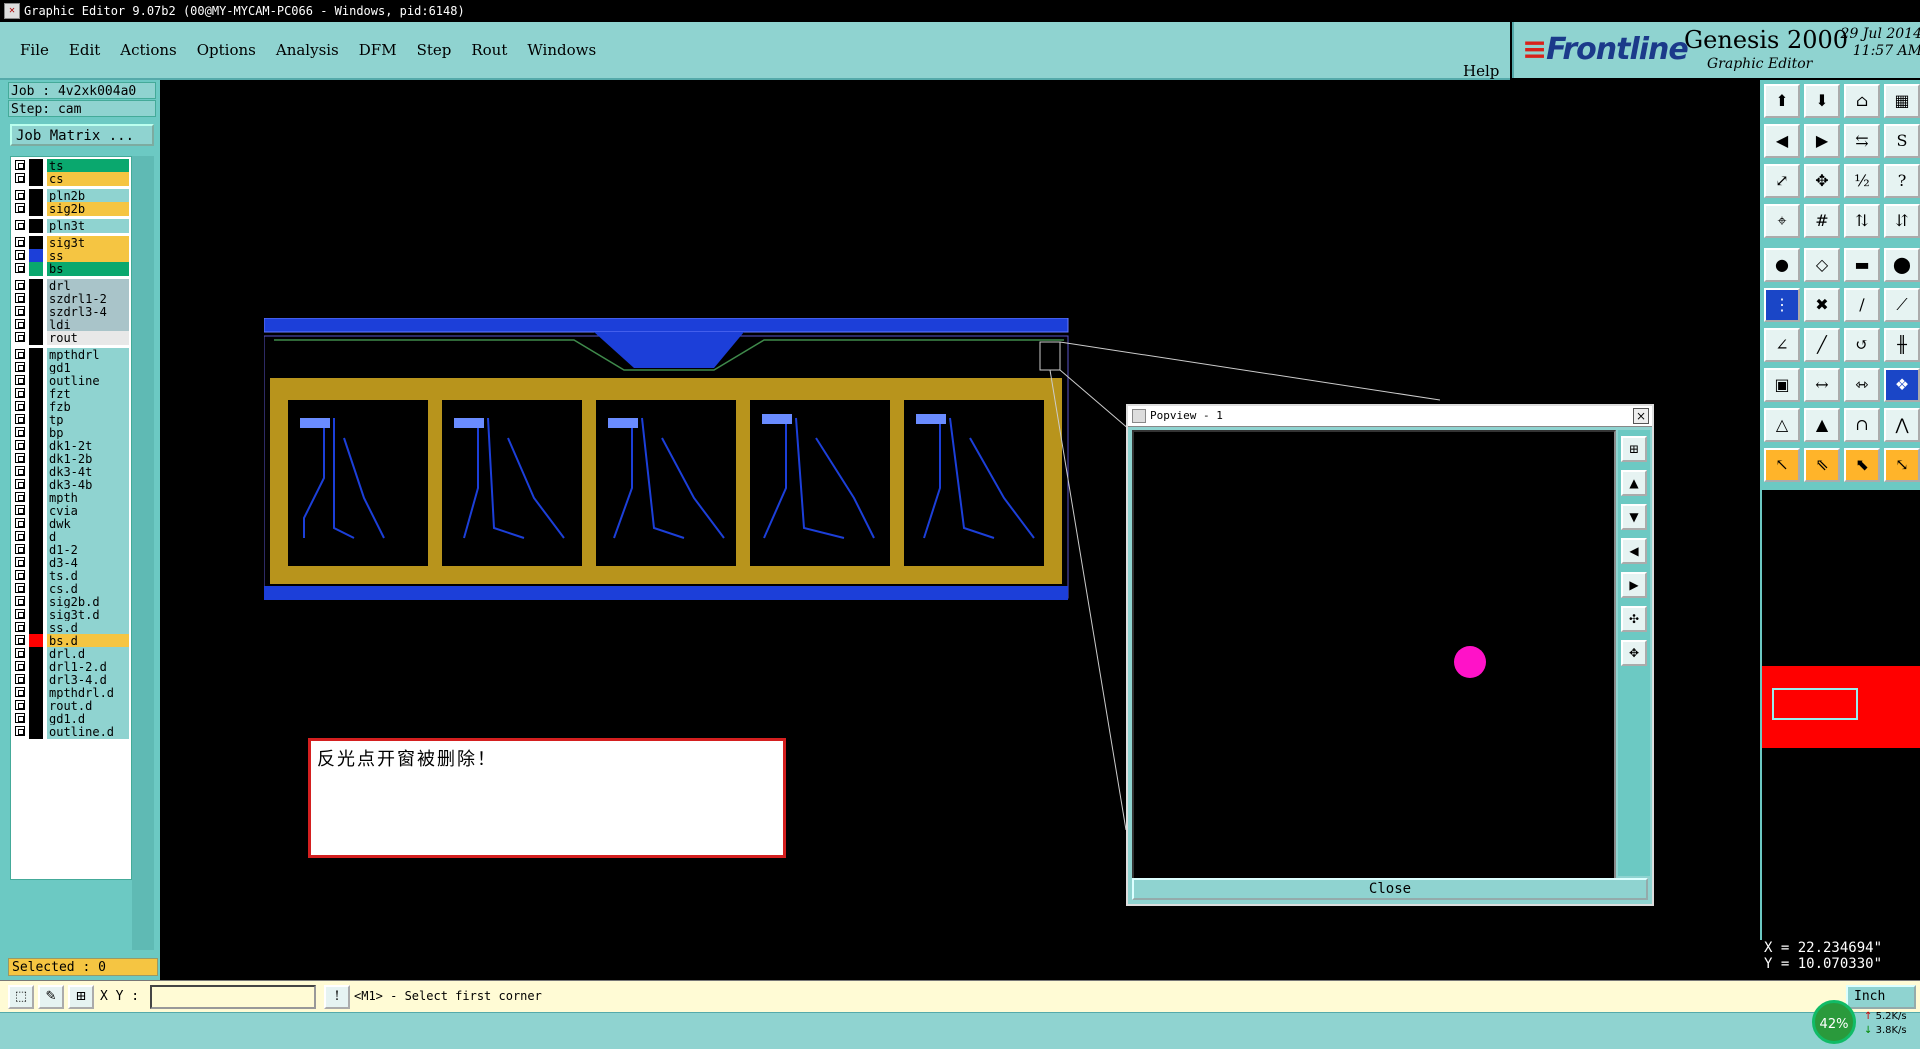  I want to click on arc-icon: ↺, so click(1862, 345).